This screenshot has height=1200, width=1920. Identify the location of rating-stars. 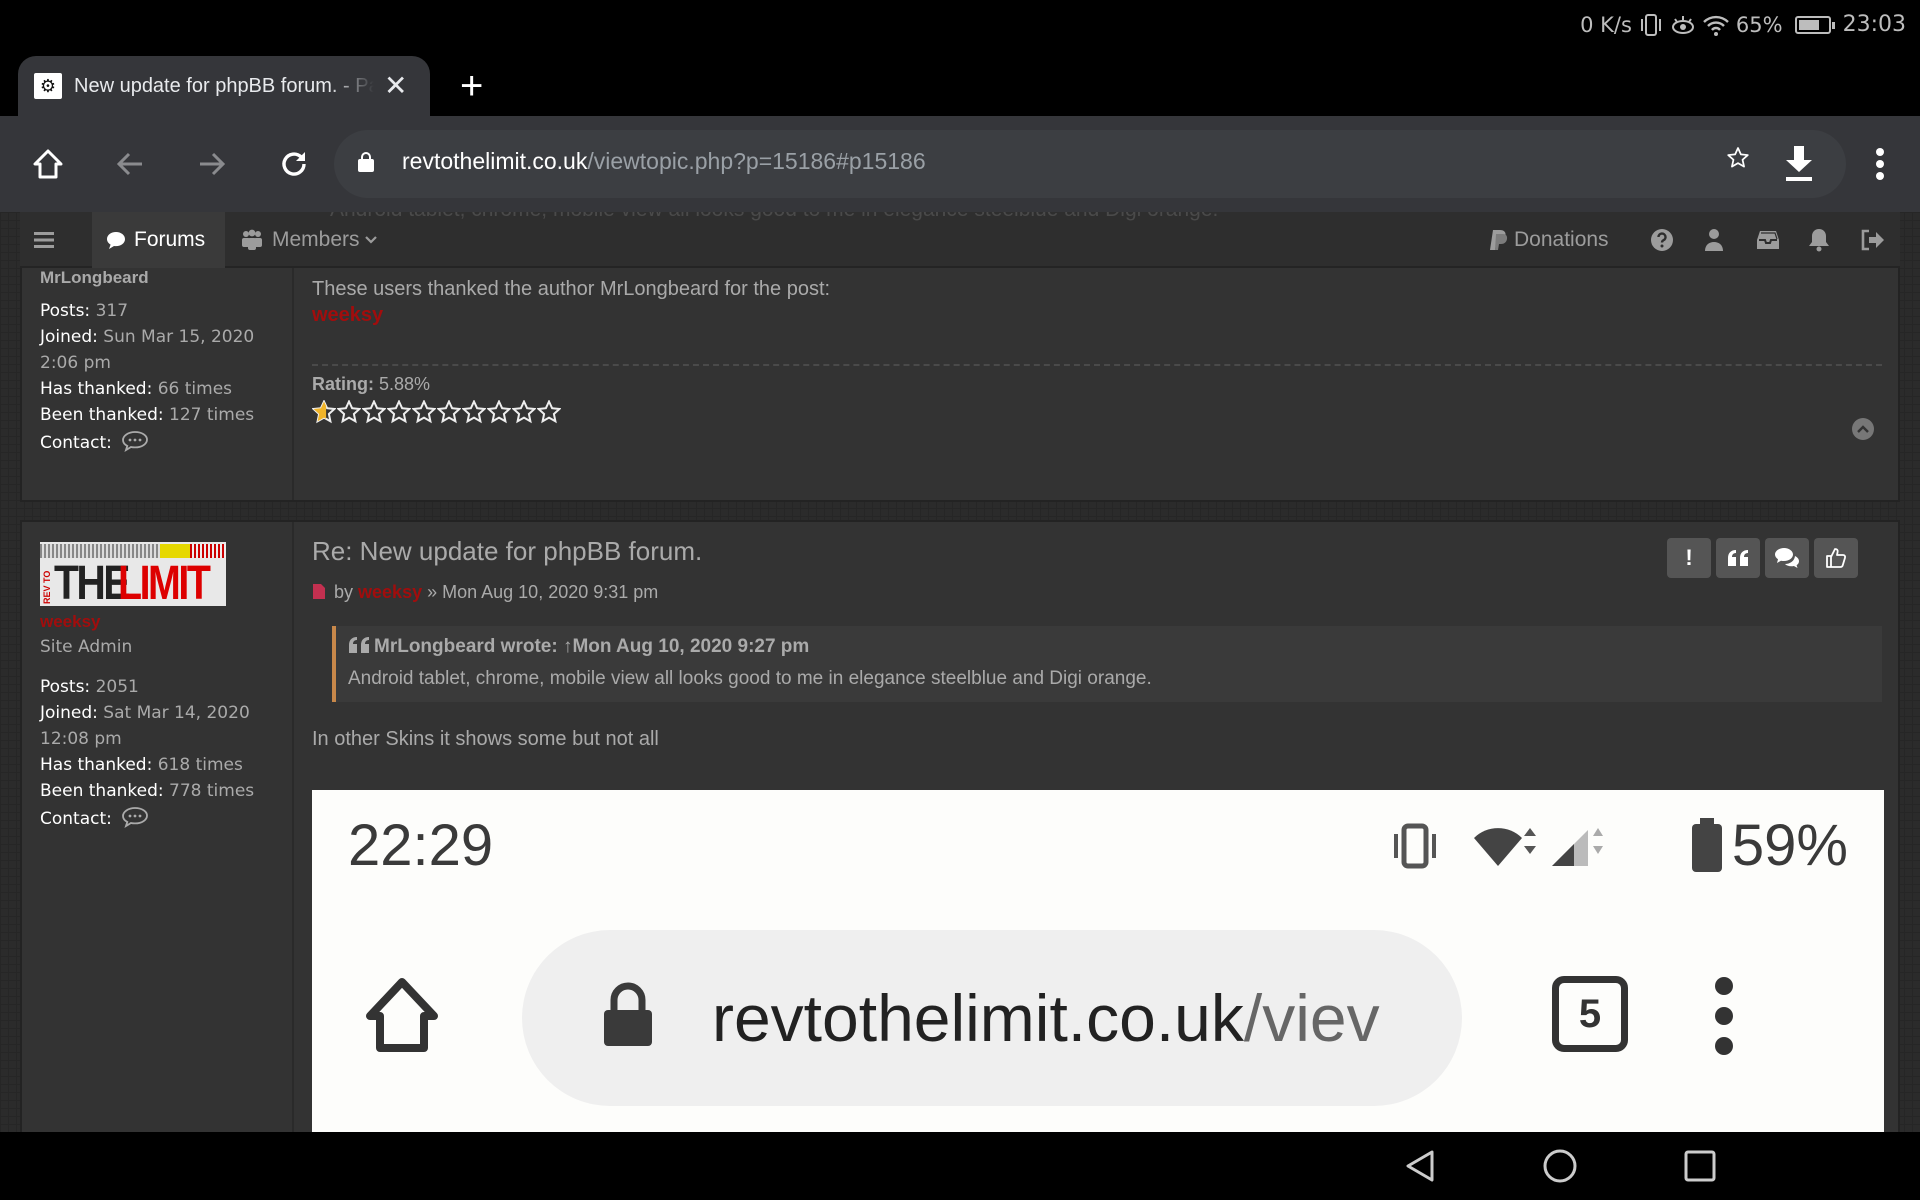
(436, 412).